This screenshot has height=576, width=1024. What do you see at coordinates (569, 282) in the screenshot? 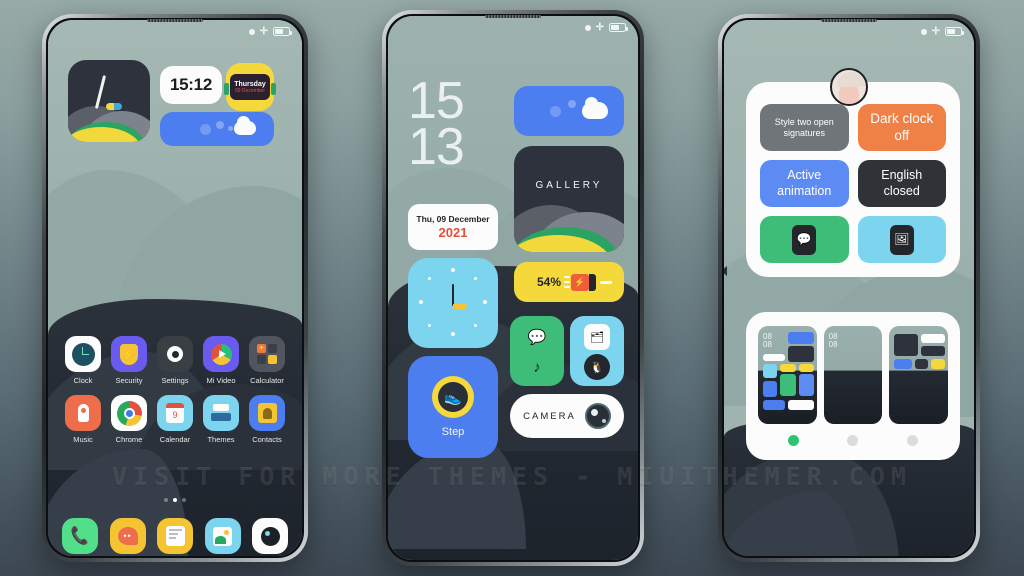
I see `battery-widget: 54% ⚡` at bounding box center [569, 282].